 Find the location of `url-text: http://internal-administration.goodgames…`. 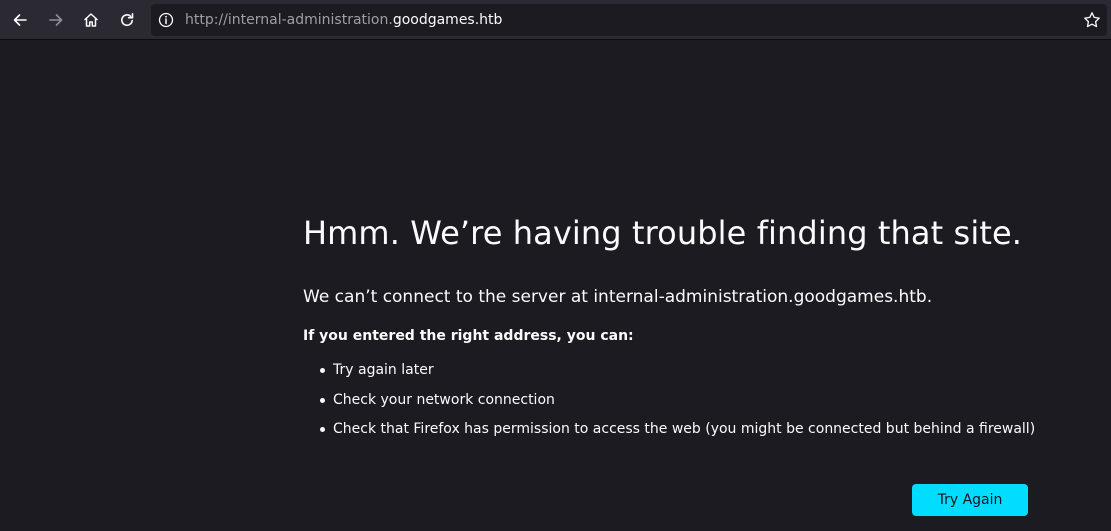

url-text: http://internal-administration.goodgames… is located at coordinates (343, 20).